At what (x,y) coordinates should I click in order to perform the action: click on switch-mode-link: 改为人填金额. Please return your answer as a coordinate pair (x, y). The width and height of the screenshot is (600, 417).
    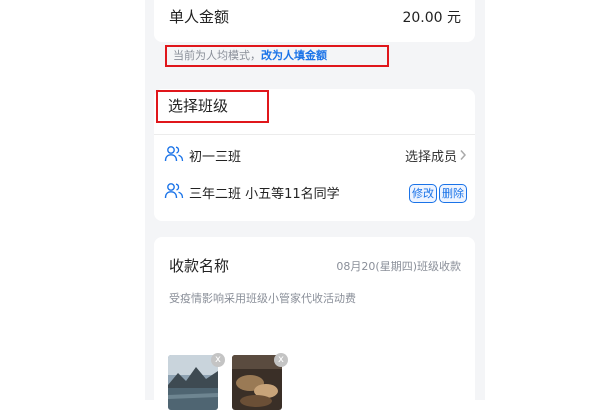
    Looking at the image, I should click on (294, 55).